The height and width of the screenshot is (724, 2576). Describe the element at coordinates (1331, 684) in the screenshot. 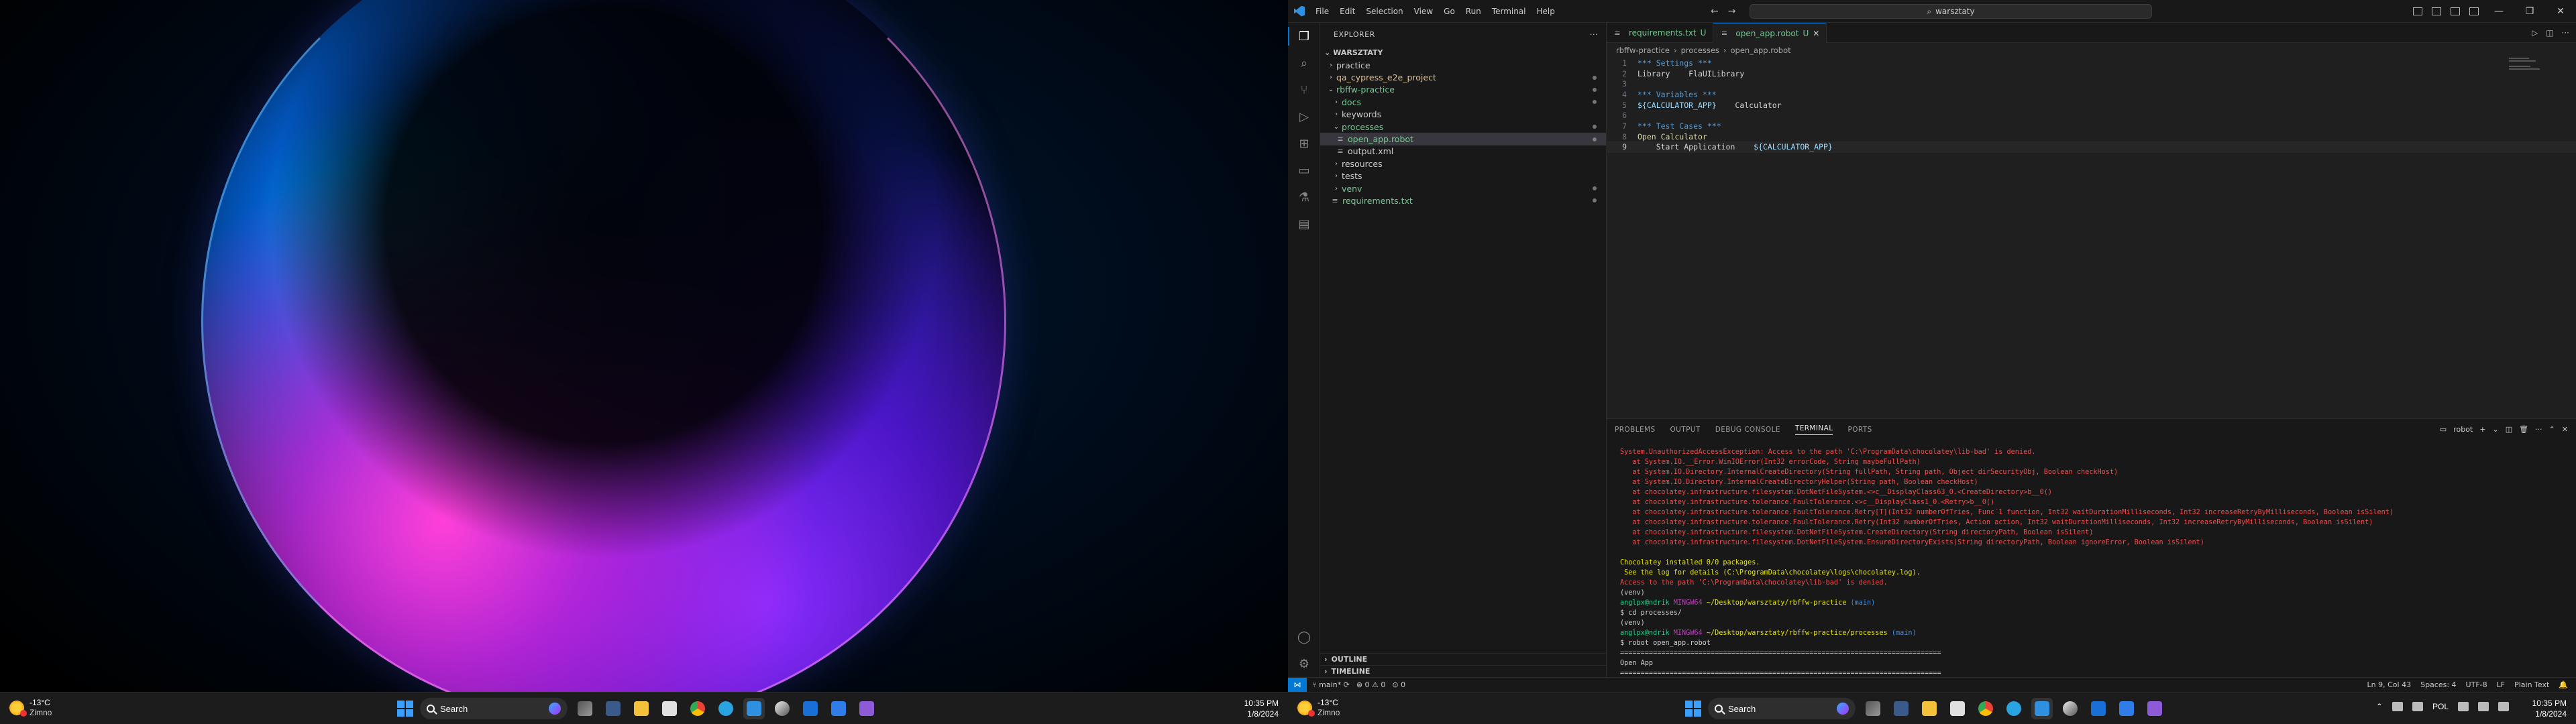

I see `branch-indicator: ⑂ main* ⟳` at that location.